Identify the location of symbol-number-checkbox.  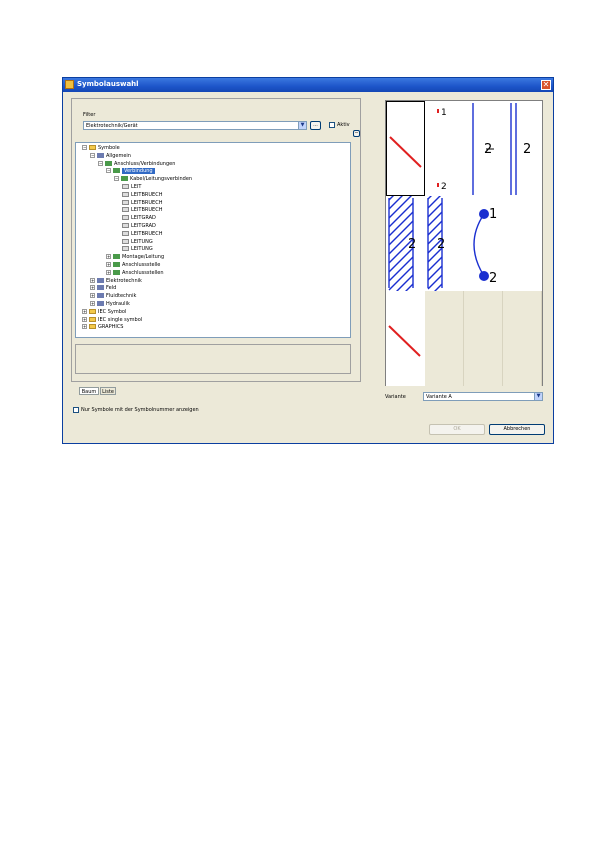
(76, 410).